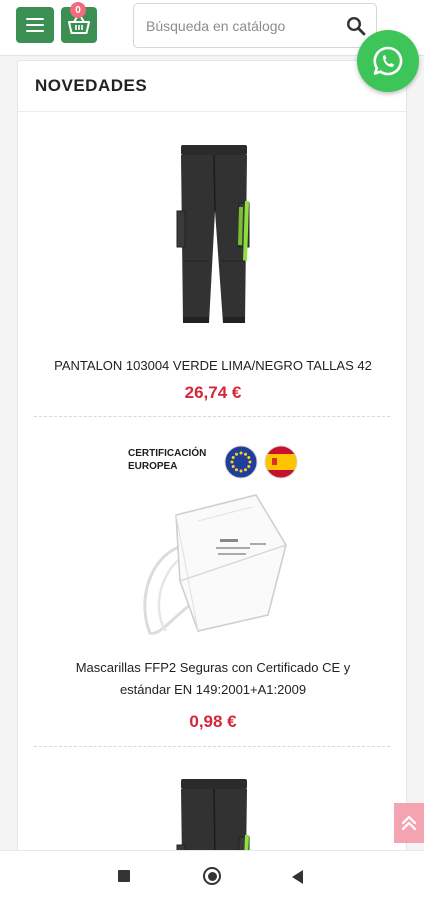 Image resolution: width=424 pixels, height=900 pixels. Describe the element at coordinates (241, 462) in the screenshot. I see `eu-flag-icon` at that location.